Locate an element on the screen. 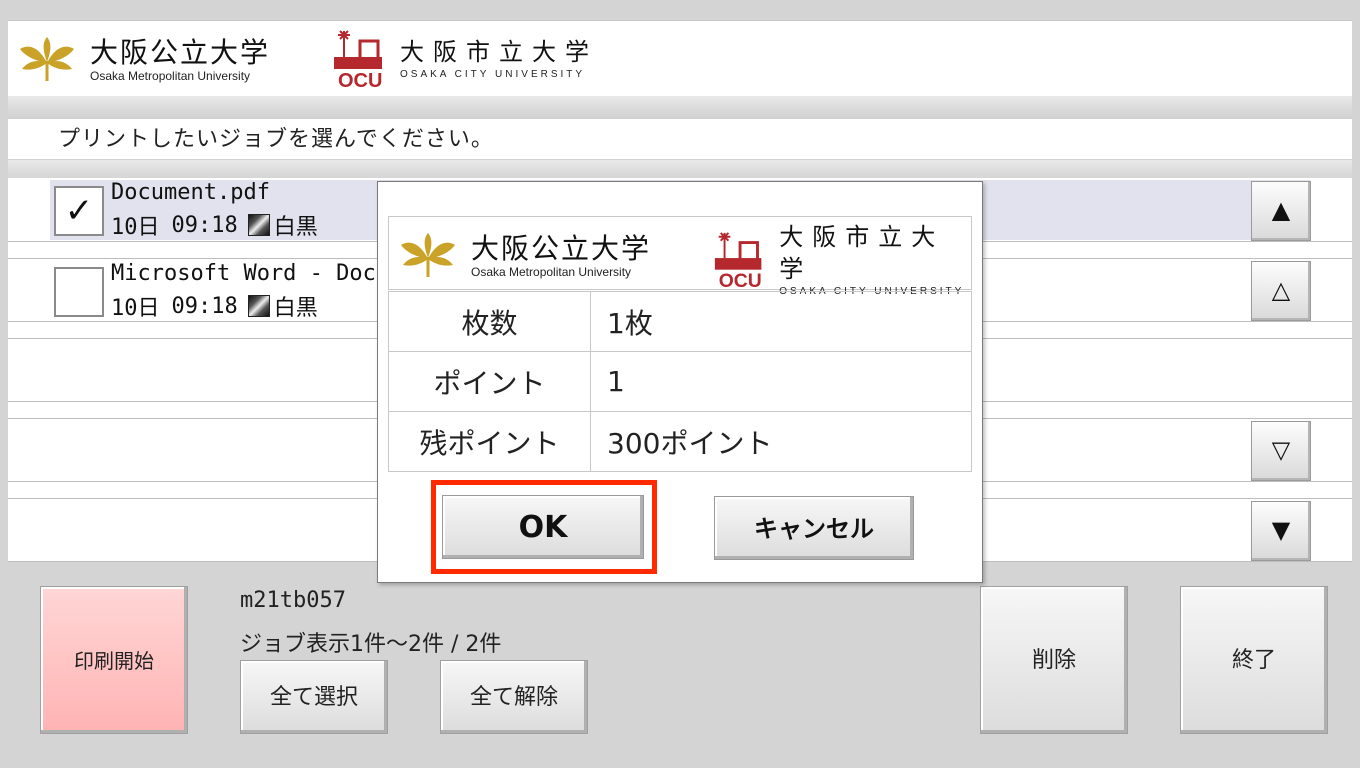 The width and height of the screenshot is (1360, 768). scroll-page-up-button: △ is located at coordinates (1281, 291).